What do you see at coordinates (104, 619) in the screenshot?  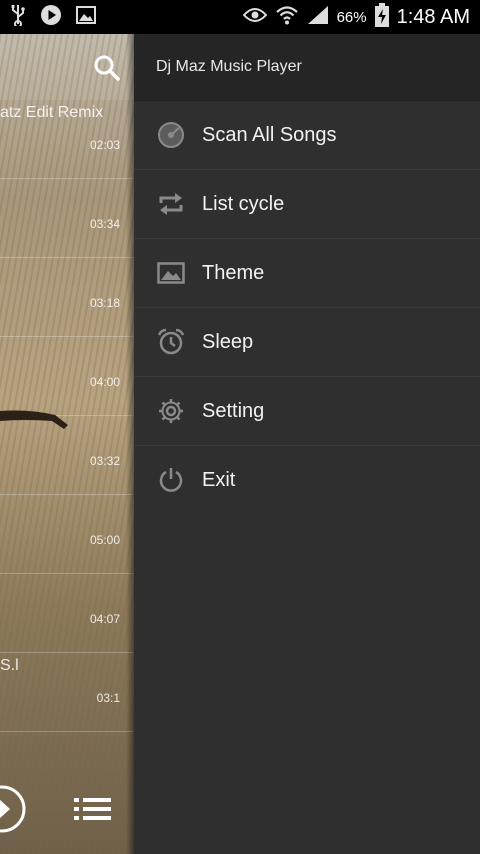 I see `song-duration: 04:07` at bounding box center [104, 619].